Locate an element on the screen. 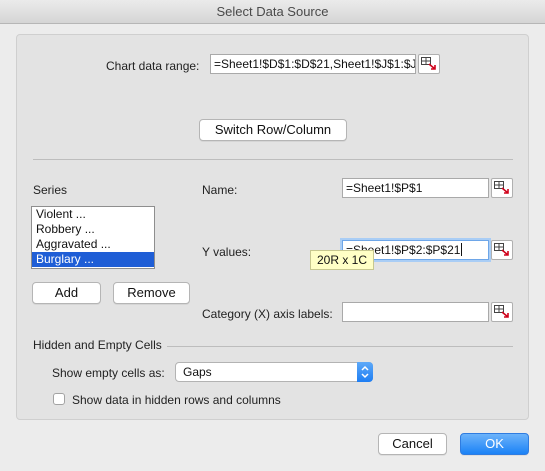  name-range-picker-button is located at coordinates (502, 188).